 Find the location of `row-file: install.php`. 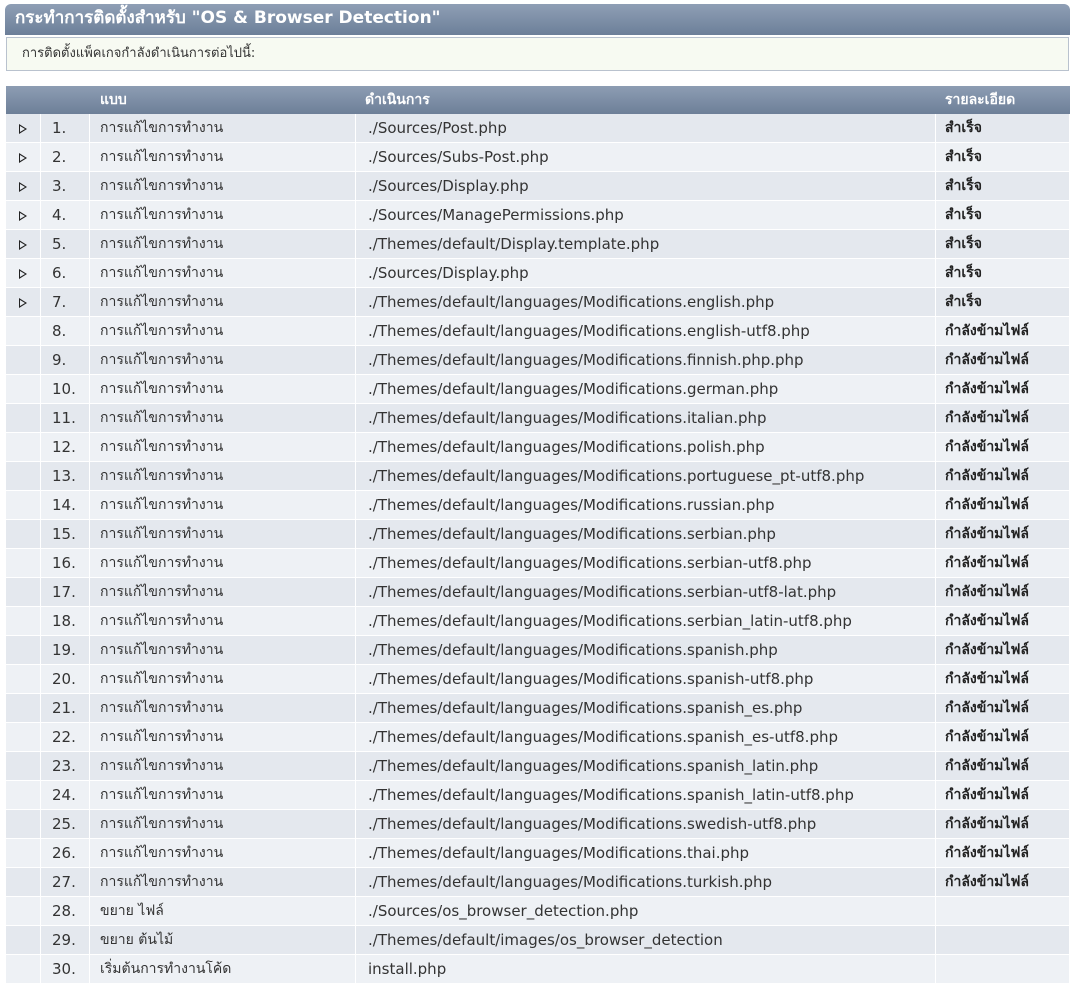

row-file: install.php is located at coordinates (646, 969).